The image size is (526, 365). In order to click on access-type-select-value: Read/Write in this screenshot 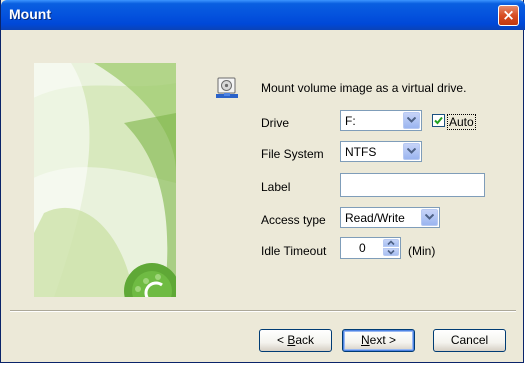, I will do `click(375, 218)`.